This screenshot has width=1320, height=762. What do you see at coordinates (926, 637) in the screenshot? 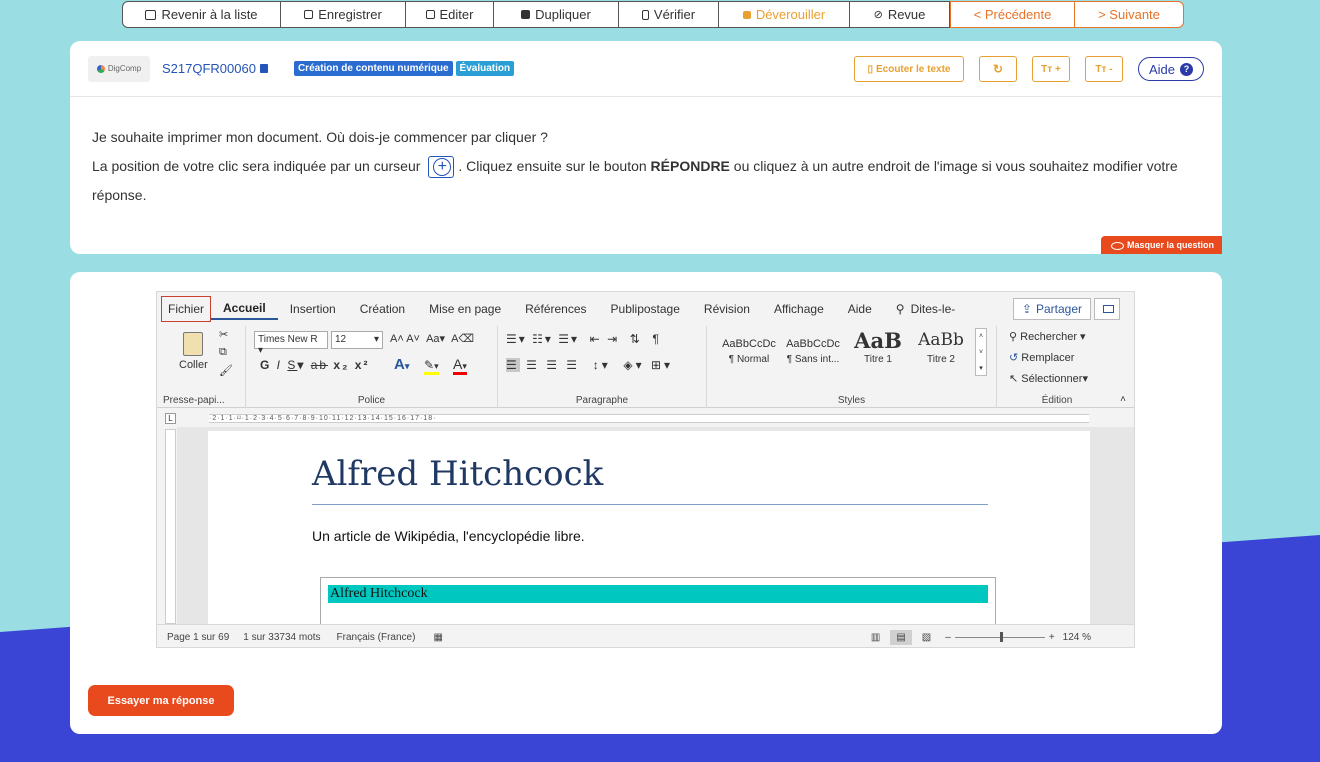
I see `web-layout-icon: ▧` at bounding box center [926, 637].